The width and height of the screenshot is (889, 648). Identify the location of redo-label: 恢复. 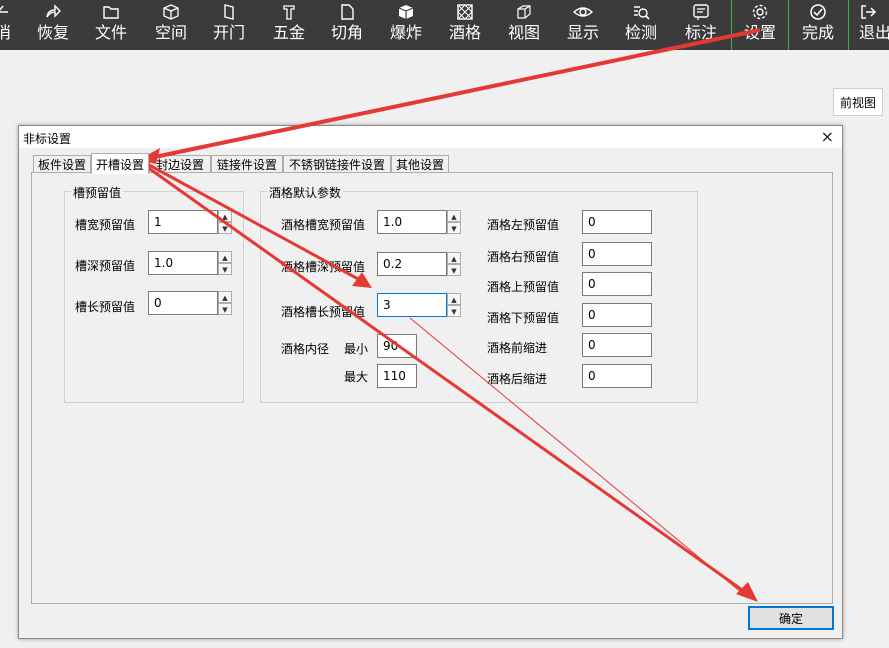
(52, 32).